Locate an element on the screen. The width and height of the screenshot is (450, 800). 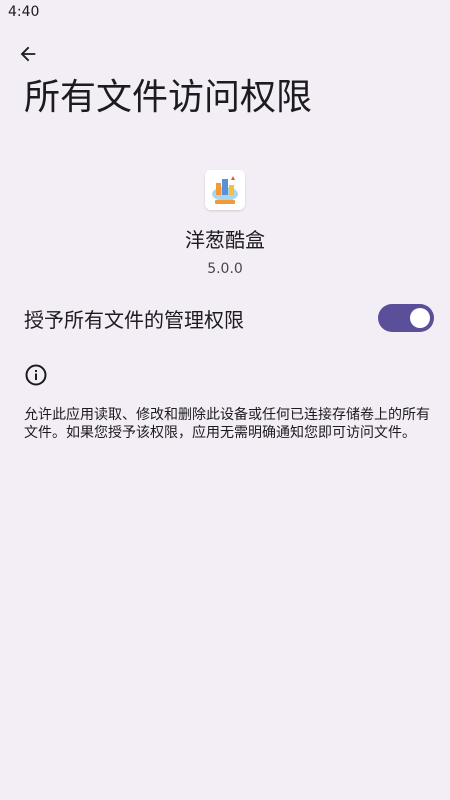
app-name: 洋葱酷盒 is located at coordinates (225, 240).